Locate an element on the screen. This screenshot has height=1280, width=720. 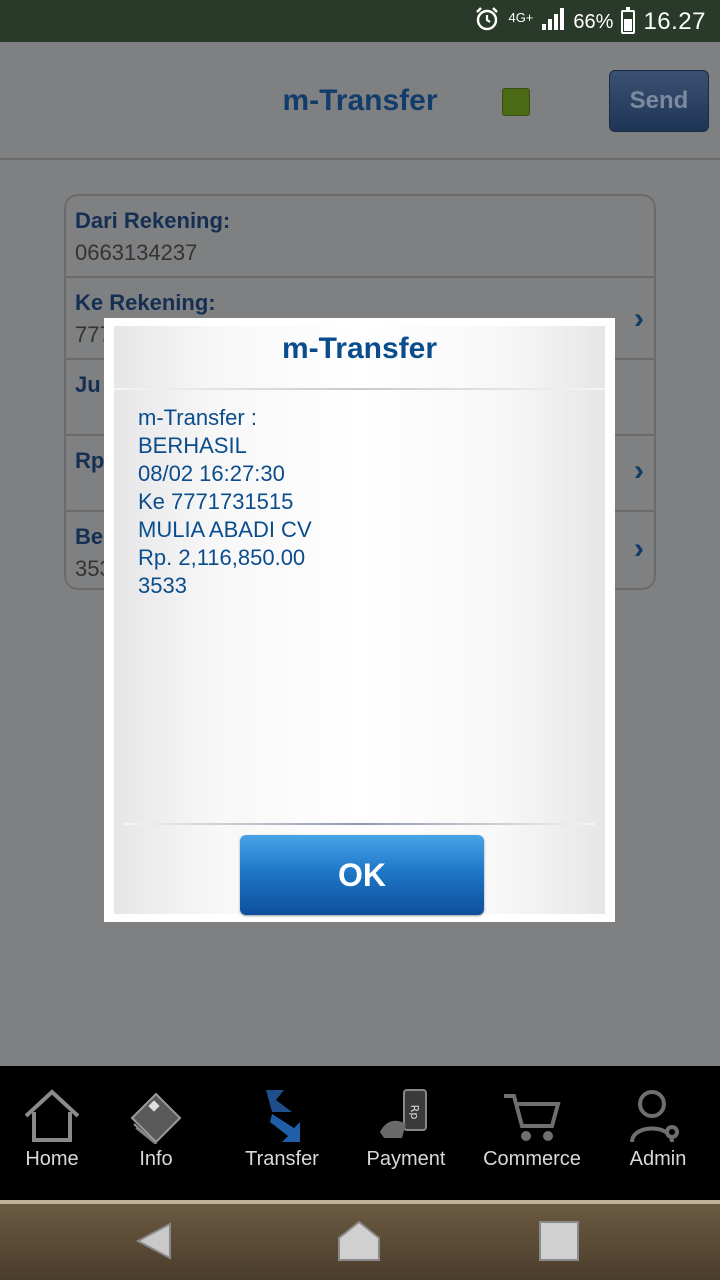
system-home-icon is located at coordinates (359, 1241).